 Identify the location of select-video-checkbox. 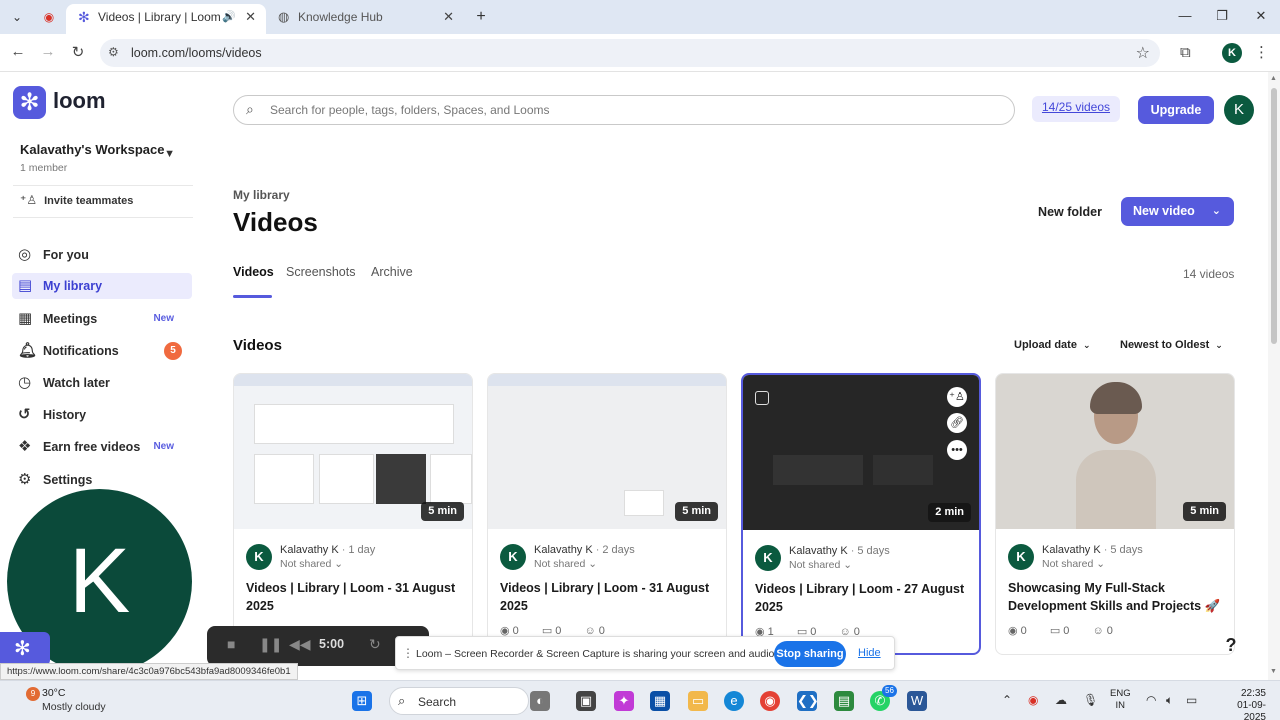
(762, 398).